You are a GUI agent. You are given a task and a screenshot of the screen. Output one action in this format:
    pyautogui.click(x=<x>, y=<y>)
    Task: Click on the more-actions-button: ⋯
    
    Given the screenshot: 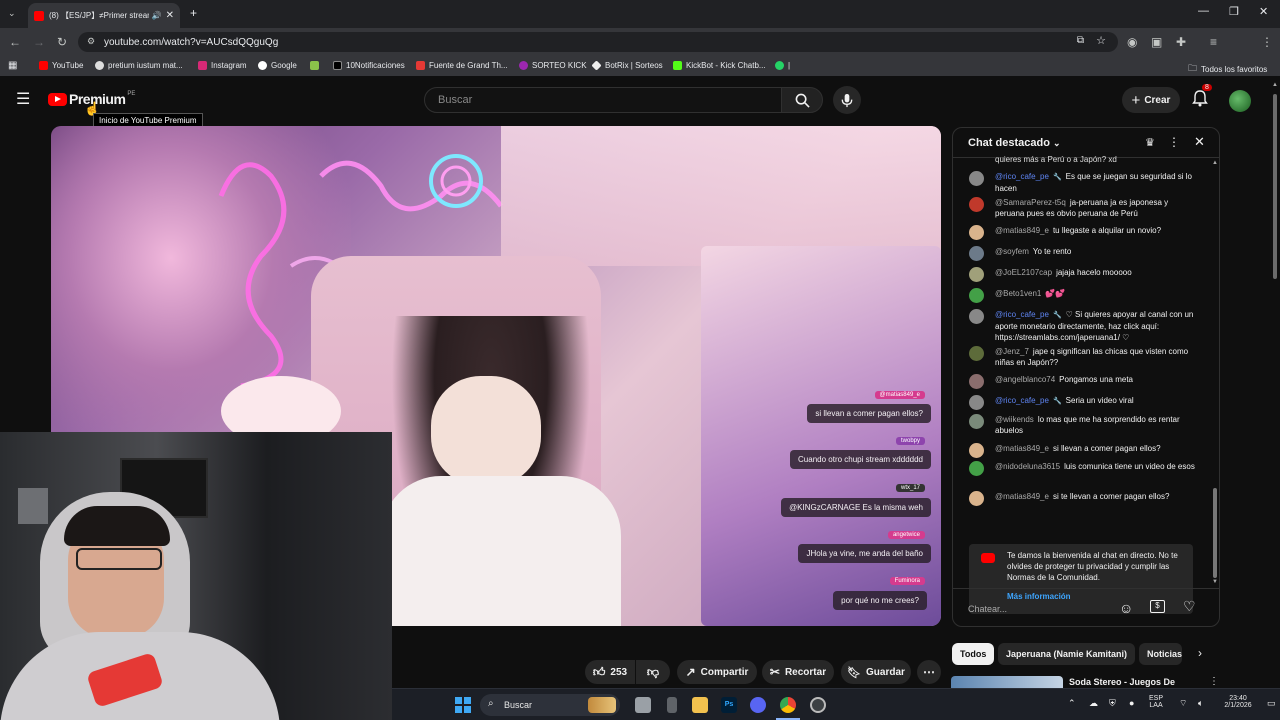 What is the action you would take?
    pyautogui.click(x=929, y=672)
    